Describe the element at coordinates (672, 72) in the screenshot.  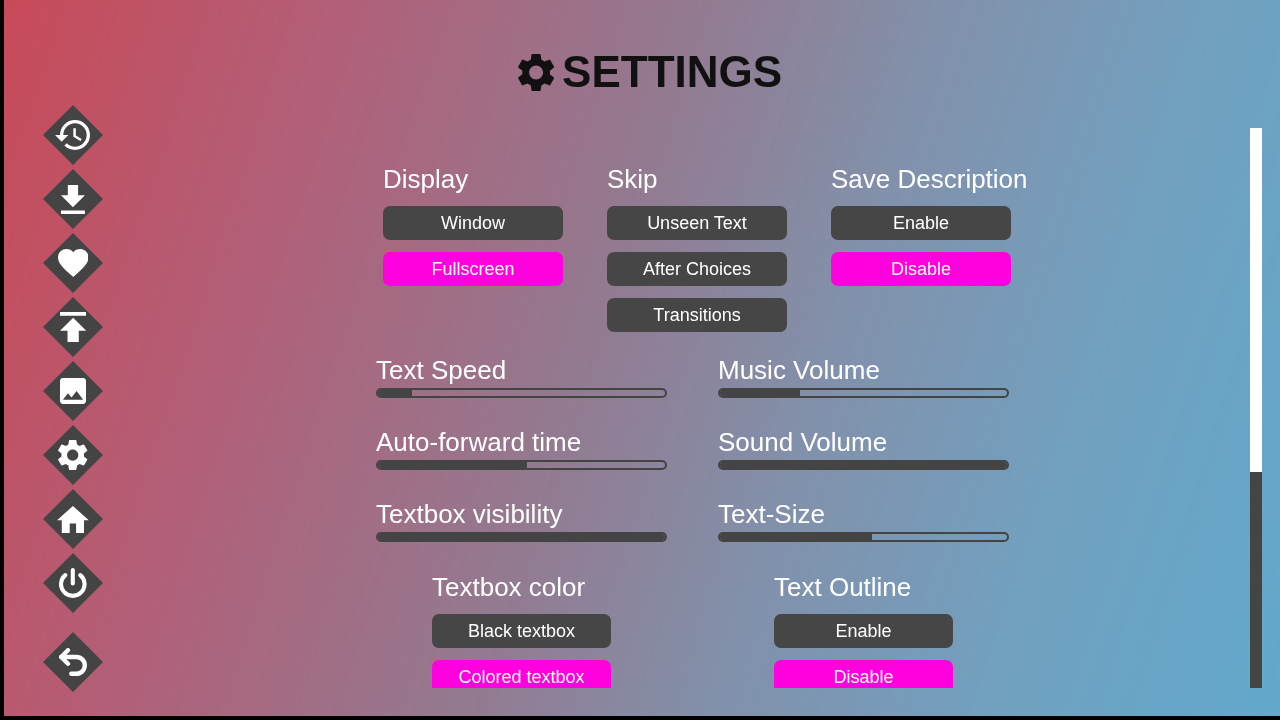
I see `page-title: SETTINGS` at that location.